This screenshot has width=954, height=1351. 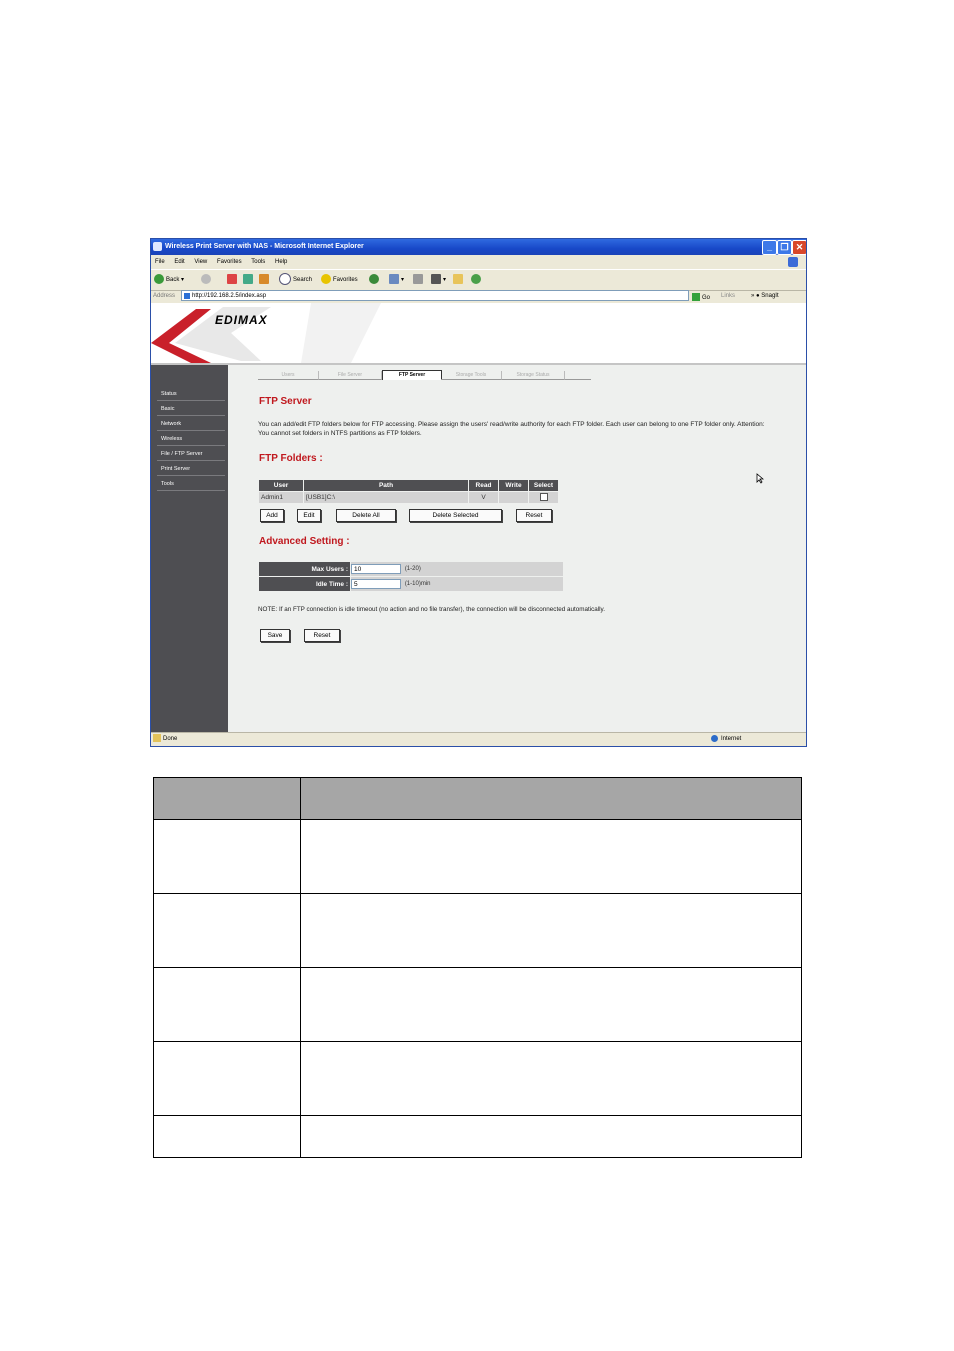 I want to click on media-icon, so click(x=374, y=279).